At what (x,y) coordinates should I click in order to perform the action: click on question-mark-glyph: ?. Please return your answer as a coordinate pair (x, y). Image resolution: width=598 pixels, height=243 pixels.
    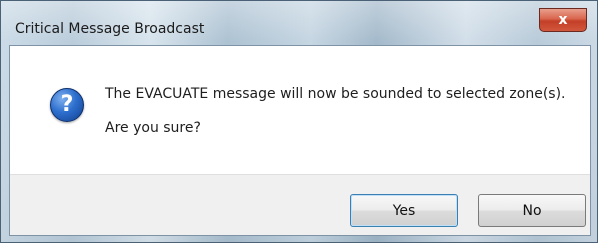
    Looking at the image, I should click on (67, 104).